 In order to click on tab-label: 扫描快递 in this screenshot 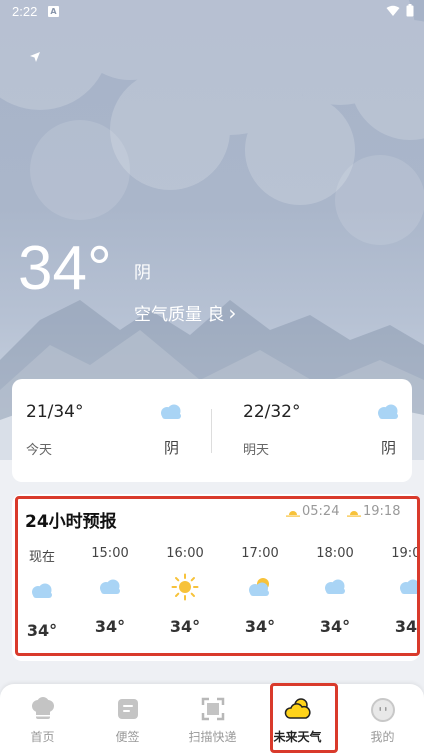, I will do `click(212, 737)`.